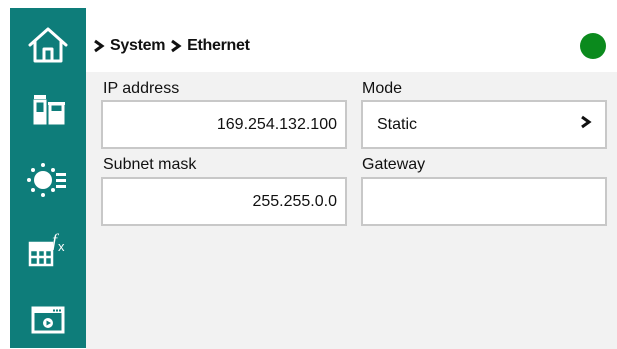 The width and height of the screenshot is (617, 349). I want to click on mode-value: Static, so click(397, 124).